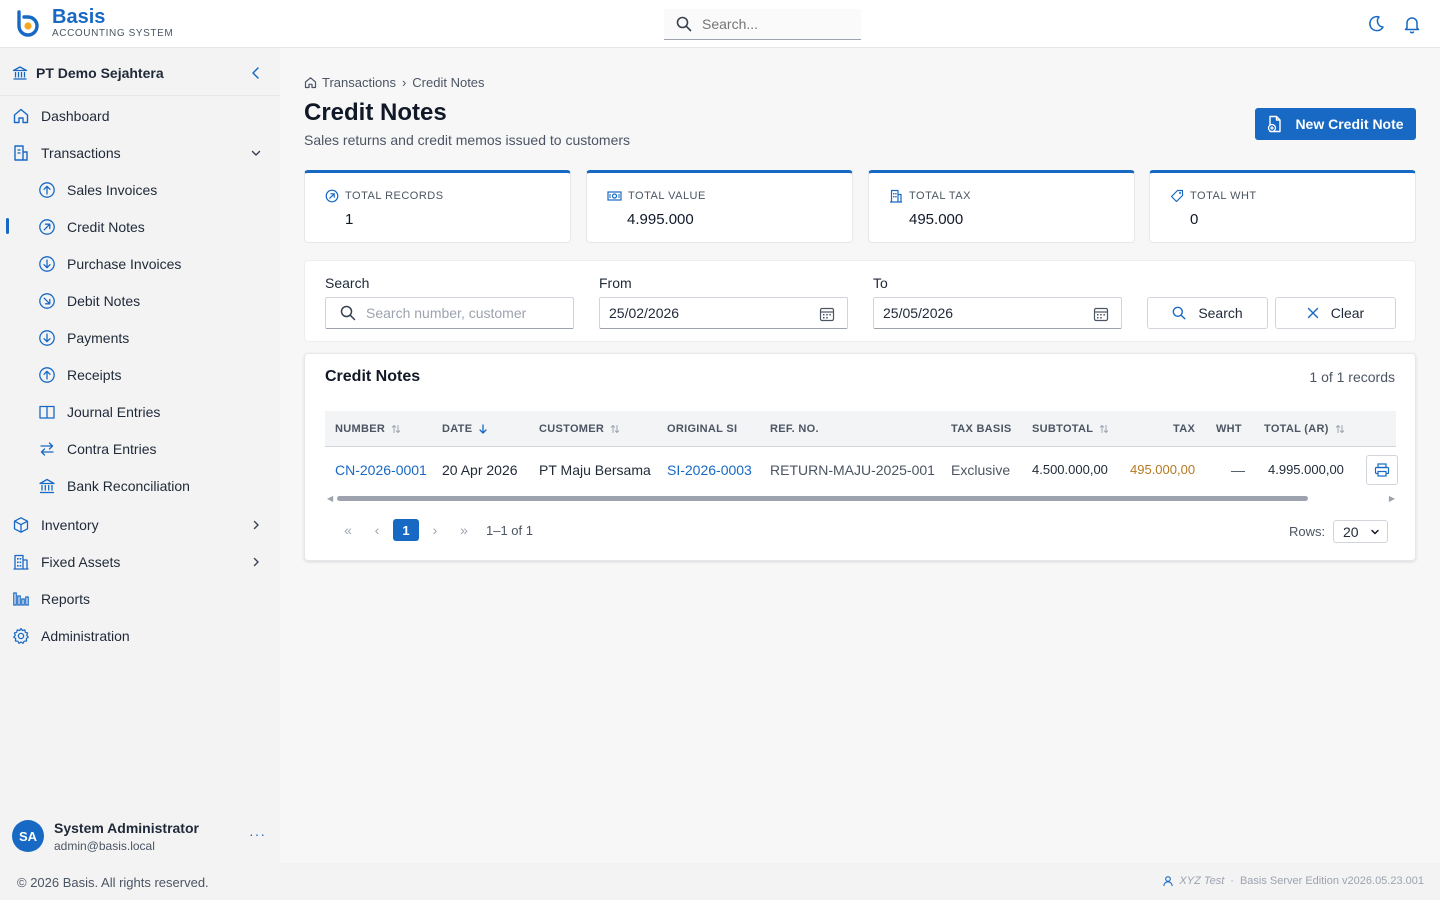 The width and height of the screenshot is (1440, 900). What do you see at coordinates (896, 196) in the screenshot?
I see `building-icon` at bounding box center [896, 196].